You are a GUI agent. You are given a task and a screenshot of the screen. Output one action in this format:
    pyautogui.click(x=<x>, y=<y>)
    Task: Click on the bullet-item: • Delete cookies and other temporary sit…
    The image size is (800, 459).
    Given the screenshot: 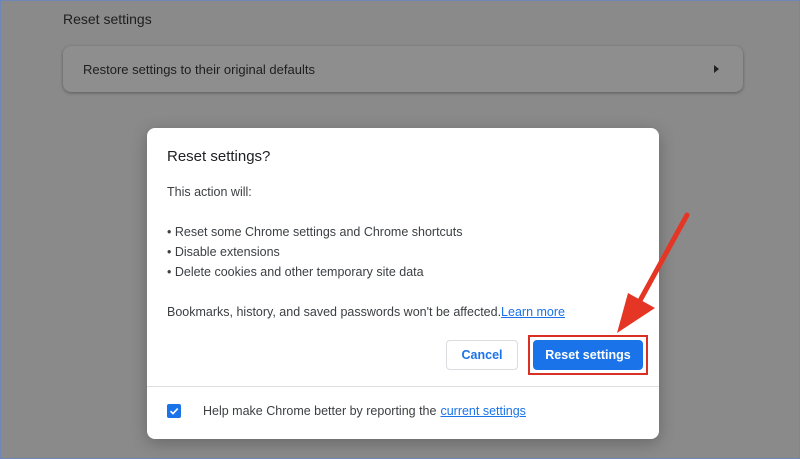 What is the action you would take?
    pyautogui.click(x=295, y=272)
    